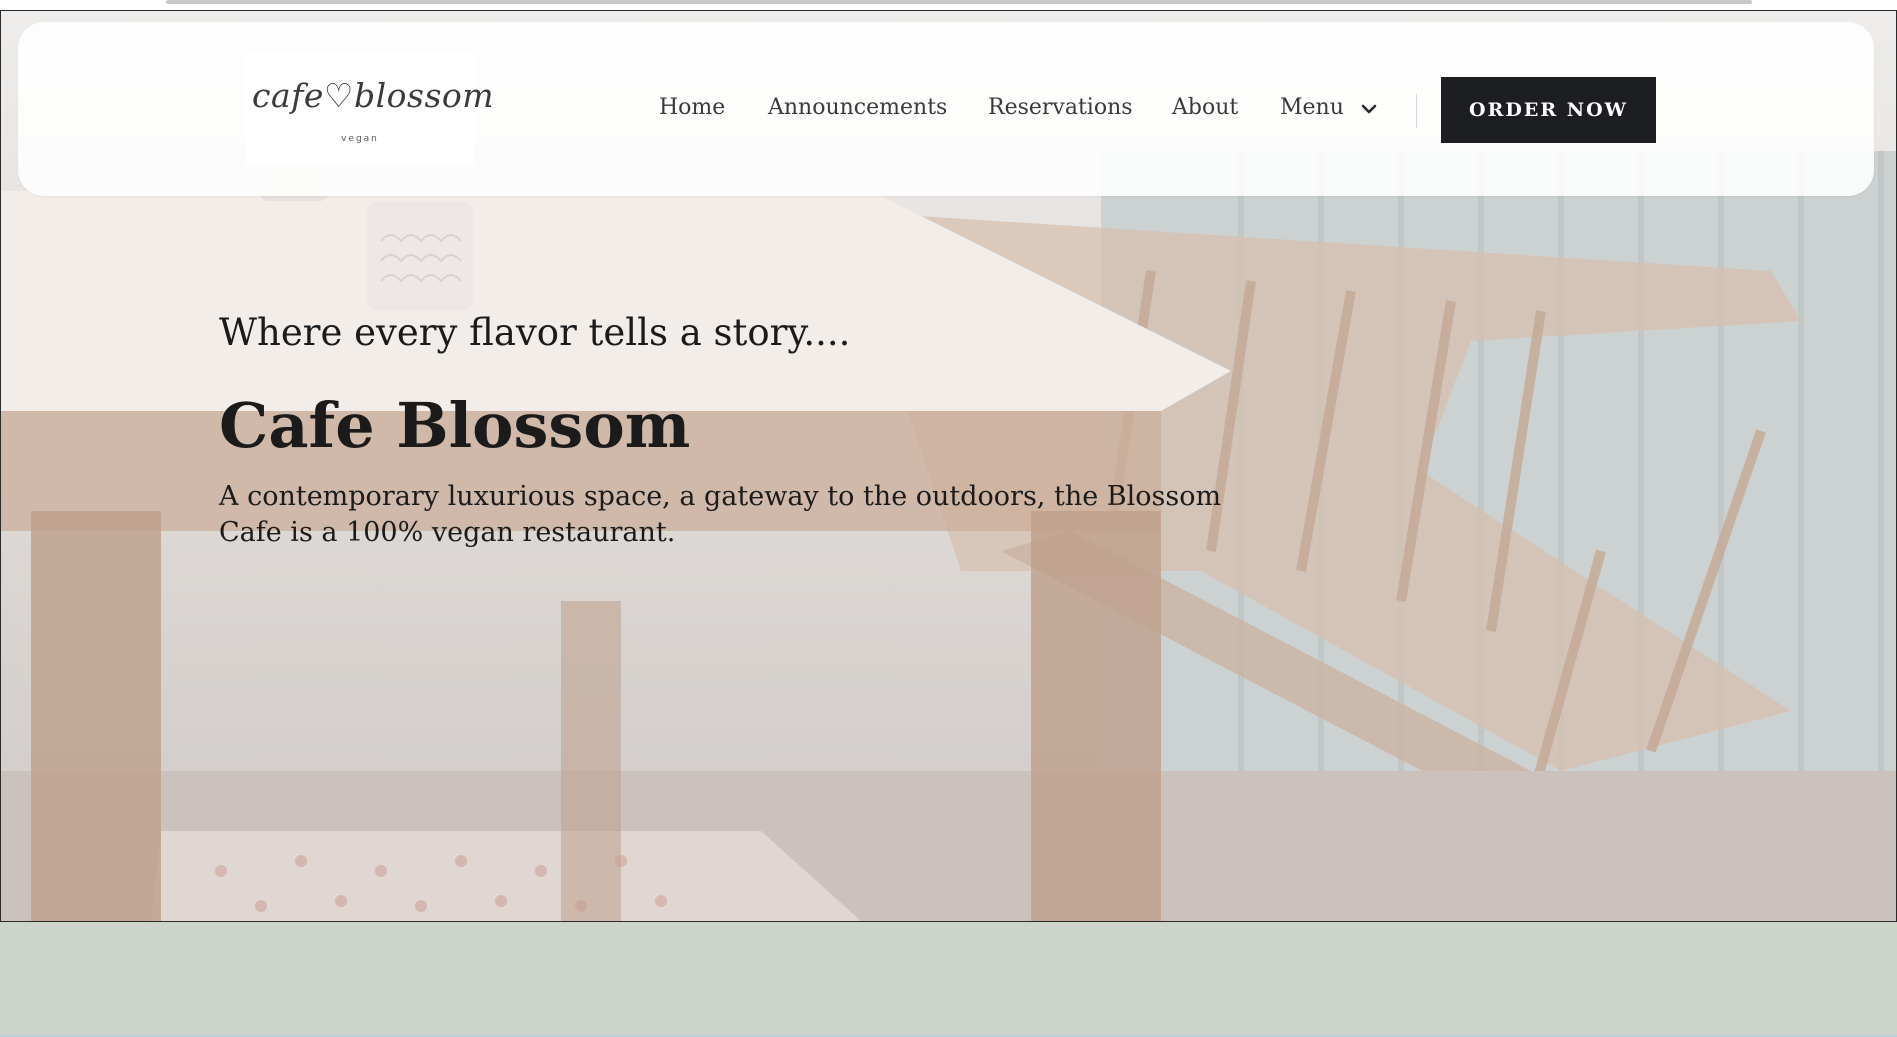  Describe the element at coordinates (857, 107) in the screenshot. I see `nav-announcements: Announcements` at that location.